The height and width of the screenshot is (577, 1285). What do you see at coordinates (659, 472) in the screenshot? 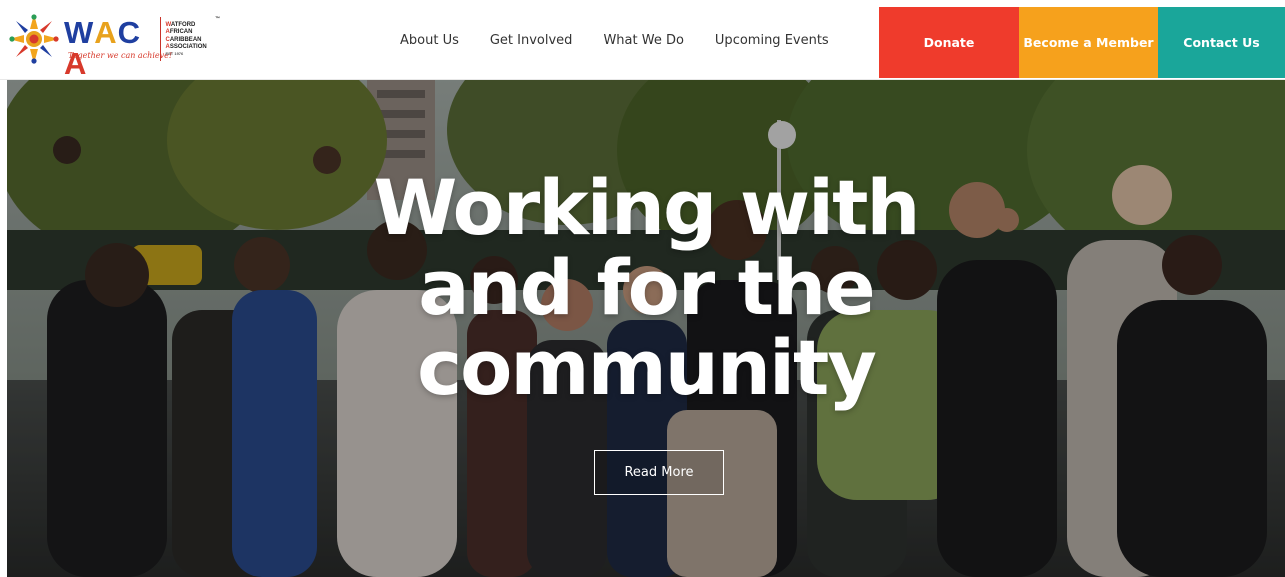
I see `read-more-button: Read More` at bounding box center [659, 472].